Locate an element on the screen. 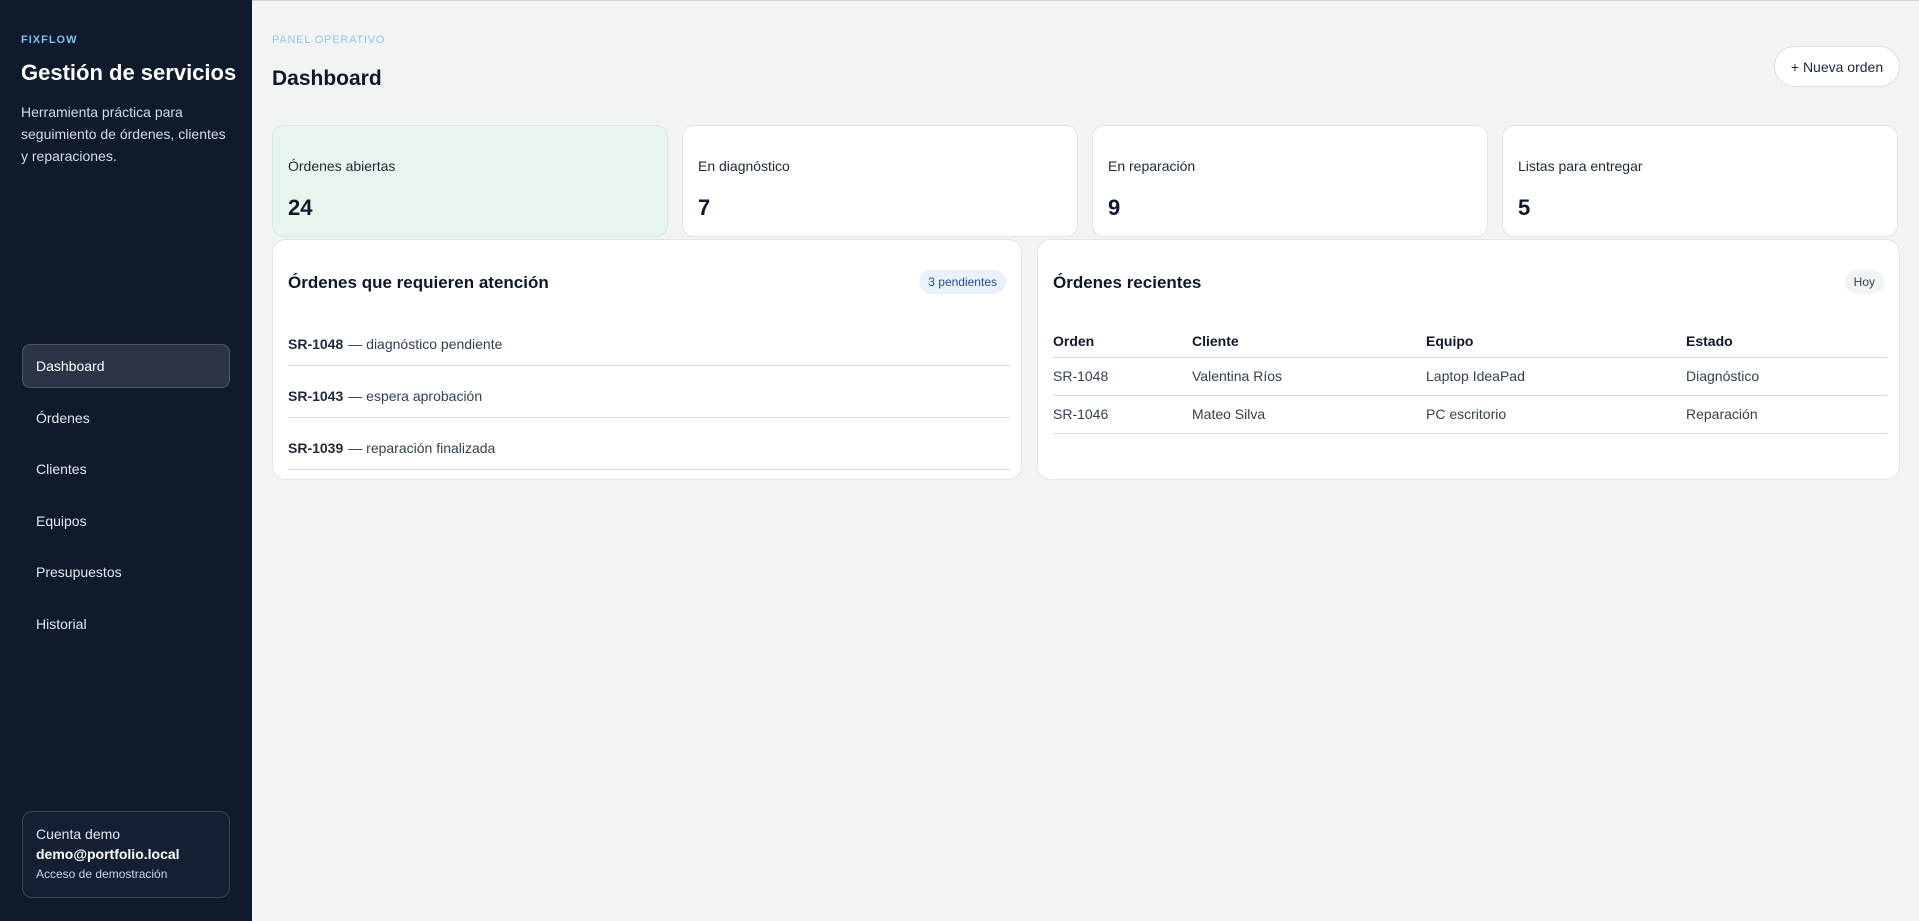  list-item: SR-1039 — reparación finalizada is located at coordinates (649, 444).